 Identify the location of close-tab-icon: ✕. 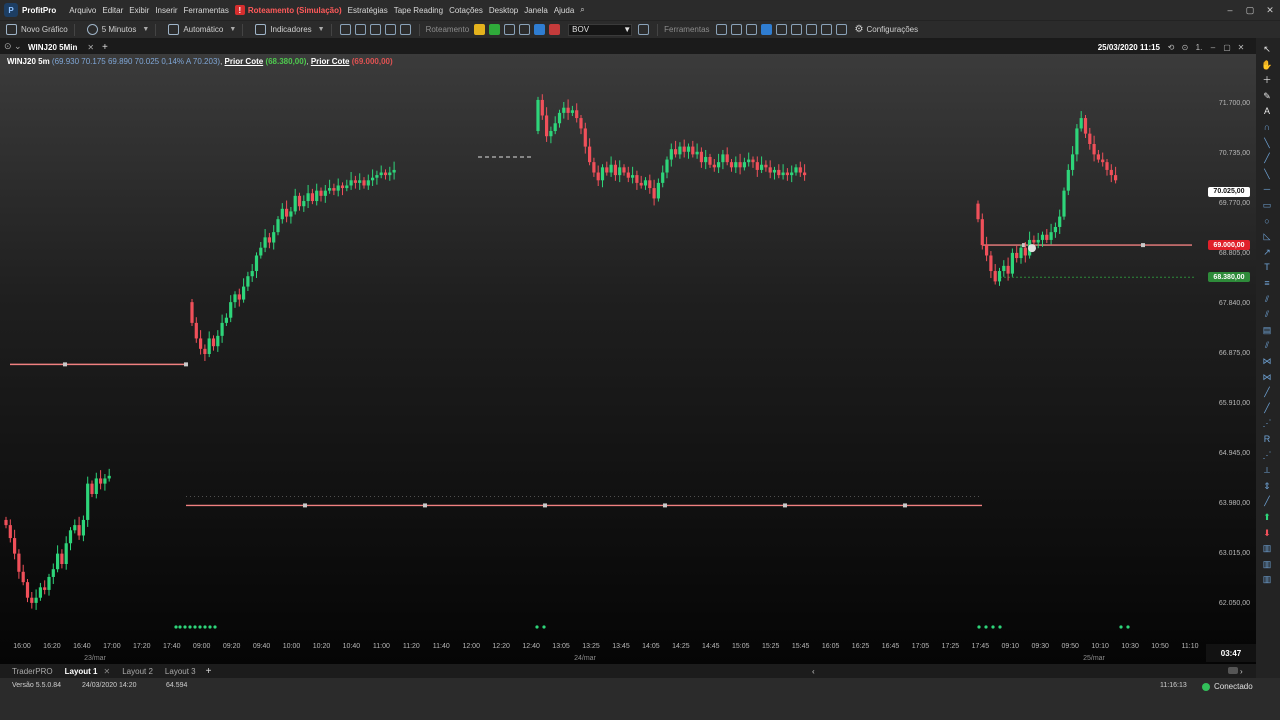
(90, 47).